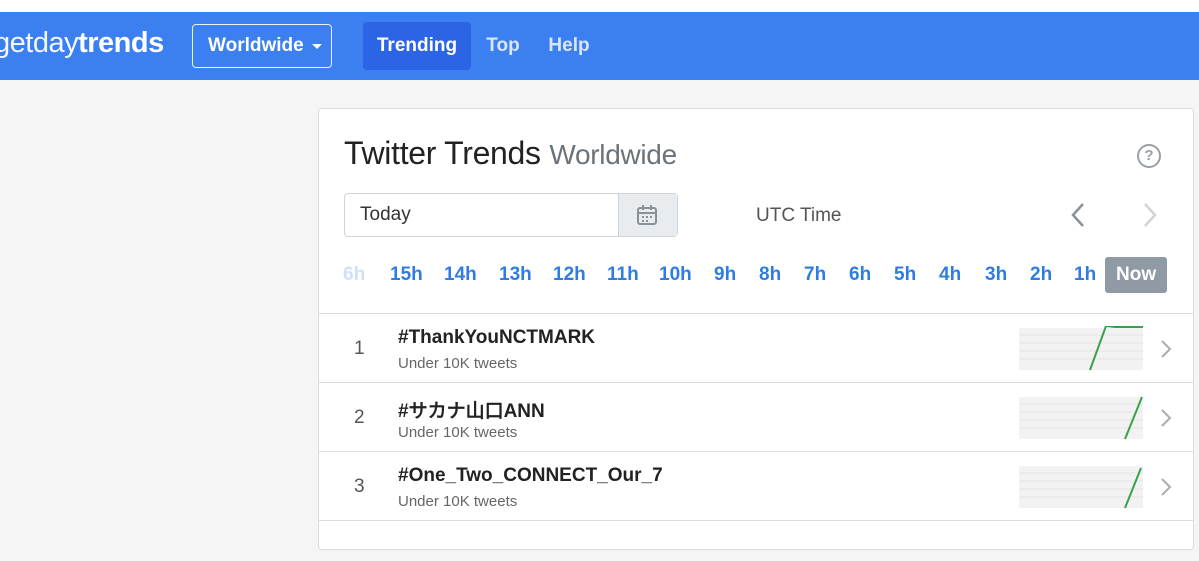 This screenshot has height=561, width=1199. I want to click on location-dropdown: Worldwide, so click(262, 46).